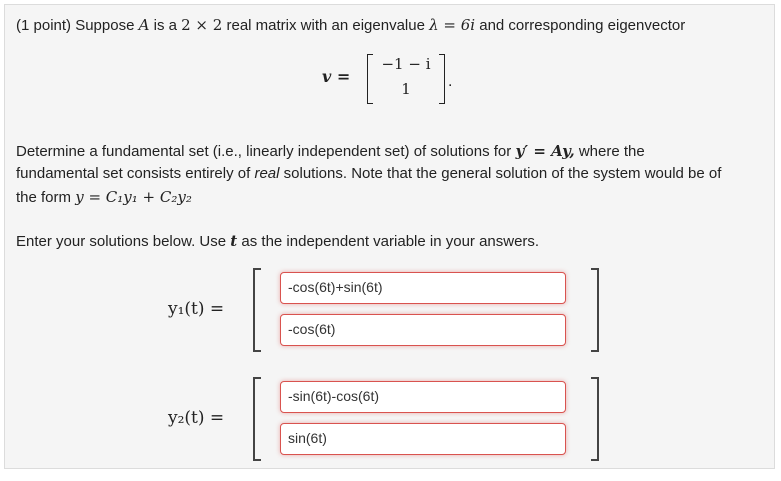 The width and height of the screenshot is (781, 481). What do you see at coordinates (133, 173) in the screenshot?
I see `determine-text-c: fundamental set consists entirely of` at bounding box center [133, 173].